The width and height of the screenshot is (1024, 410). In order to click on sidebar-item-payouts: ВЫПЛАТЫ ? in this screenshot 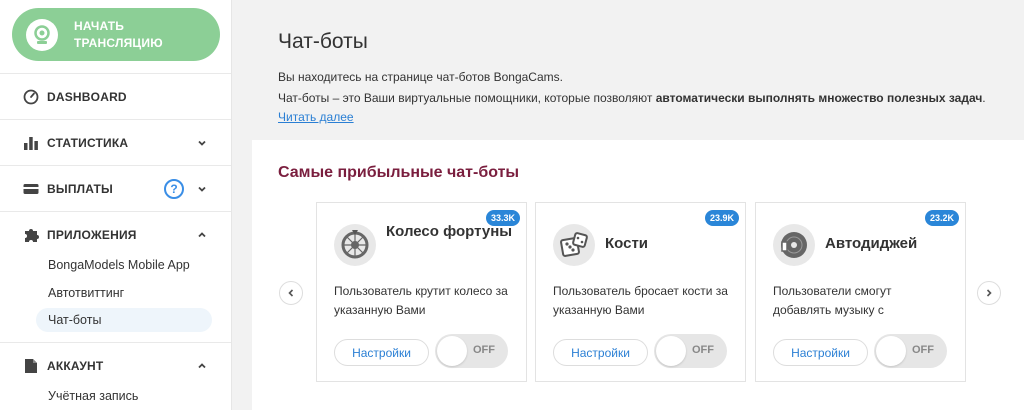, I will do `click(115, 188)`.